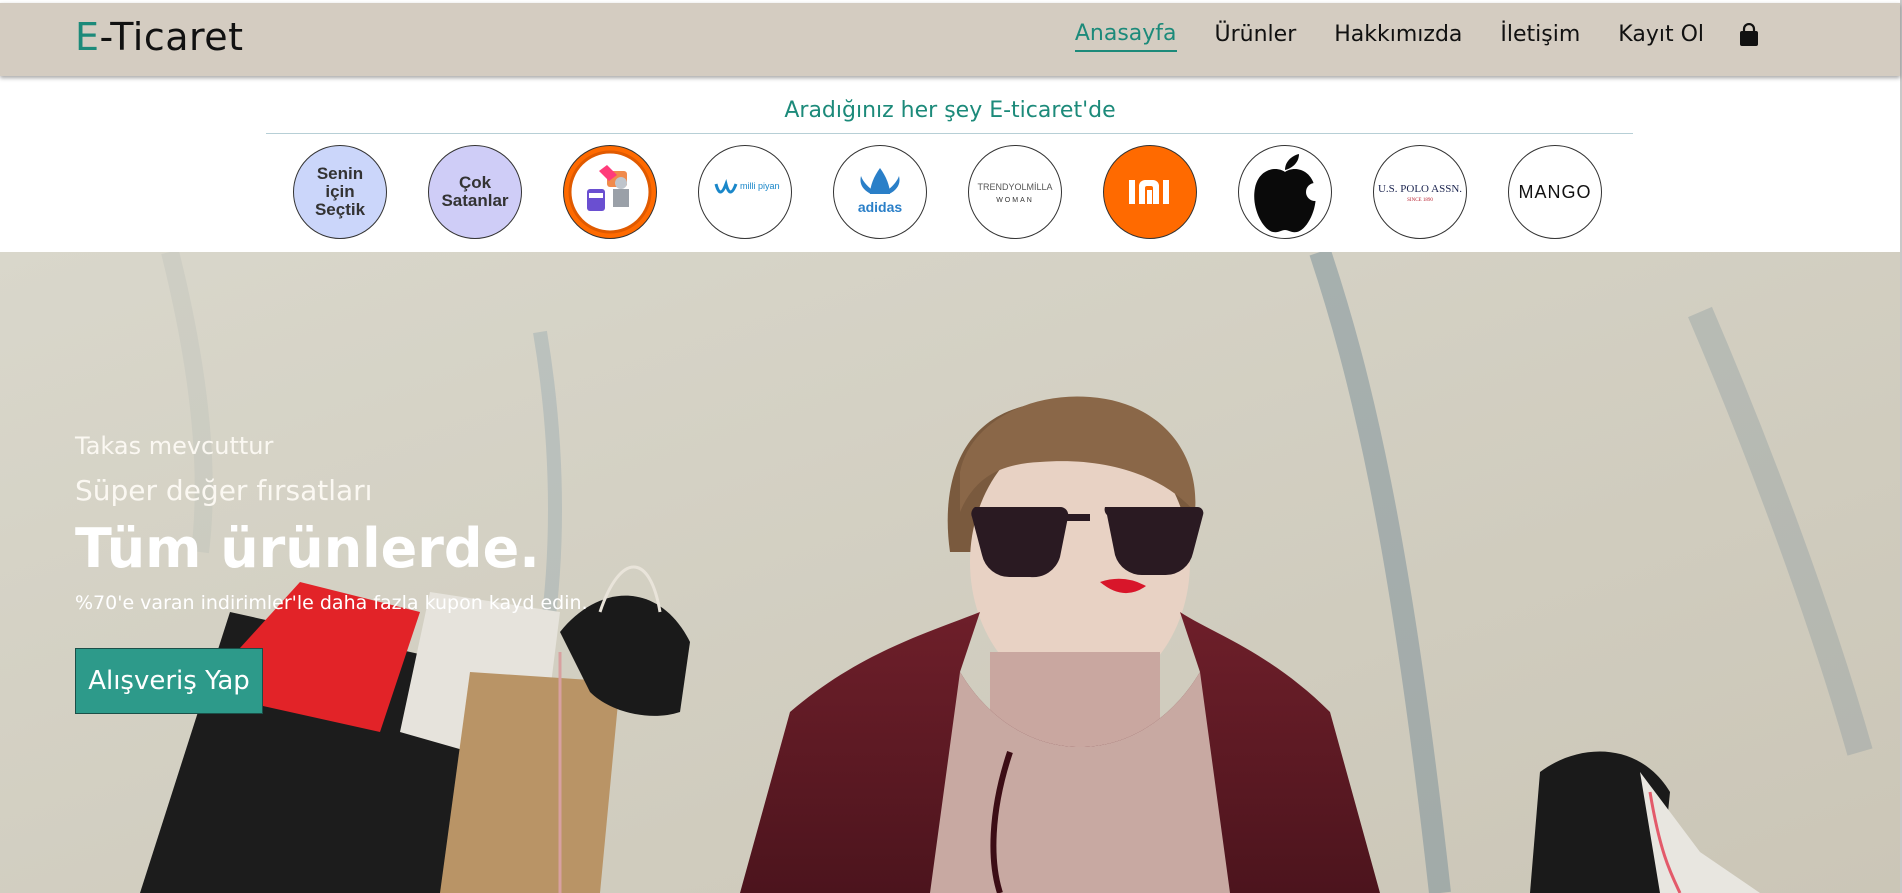 The height and width of the screenshot is (893, 1902). What do you see at coordinates (1150, 192) in the screenshot?
I see `brand-xiaomi` at bounding box center [1150, 192].